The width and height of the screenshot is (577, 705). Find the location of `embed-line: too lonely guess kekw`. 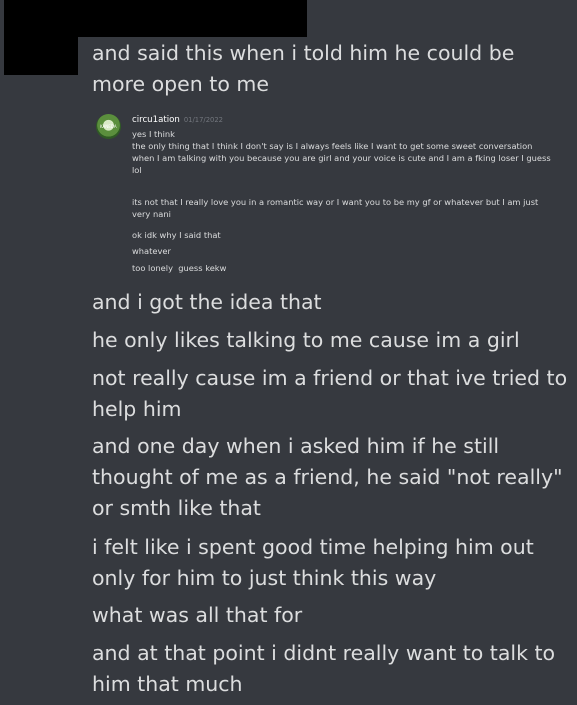

embed-line: too lonely guess kekw is located at coordinates (179, 268).